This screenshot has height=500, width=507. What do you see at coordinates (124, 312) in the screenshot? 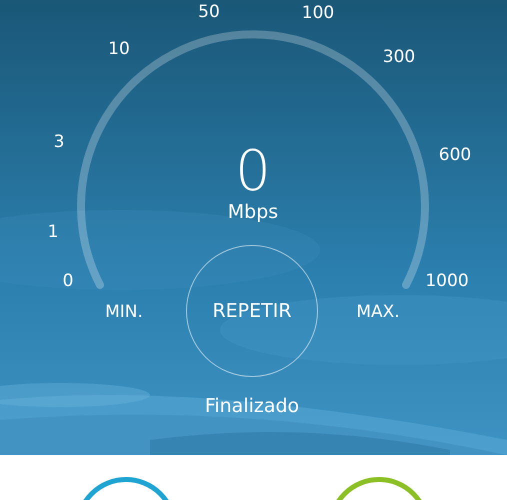
I see `min-label: MIN.` at bounding box center [124, 312].